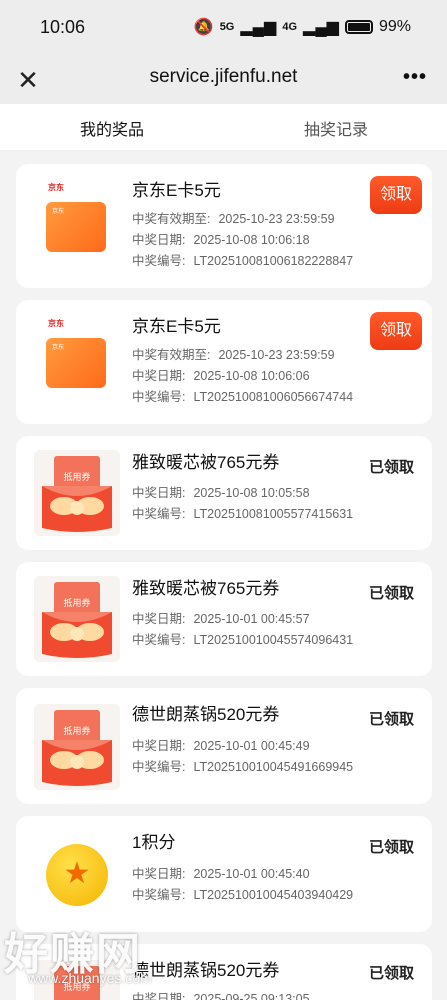  What do you see at coordinates (243, 261) in the screenshot?
I see `prize-number: 中奖编号: LT20251008100618222884​7` at bounding box center [243, 261].